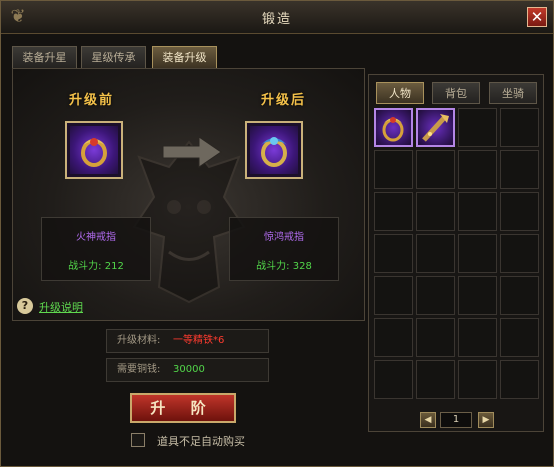 The image size is (554, 467). What do you see at coordinates (456, 420) in the screenshot?
I see `page-number: 1` at bounding box center [456, 420].